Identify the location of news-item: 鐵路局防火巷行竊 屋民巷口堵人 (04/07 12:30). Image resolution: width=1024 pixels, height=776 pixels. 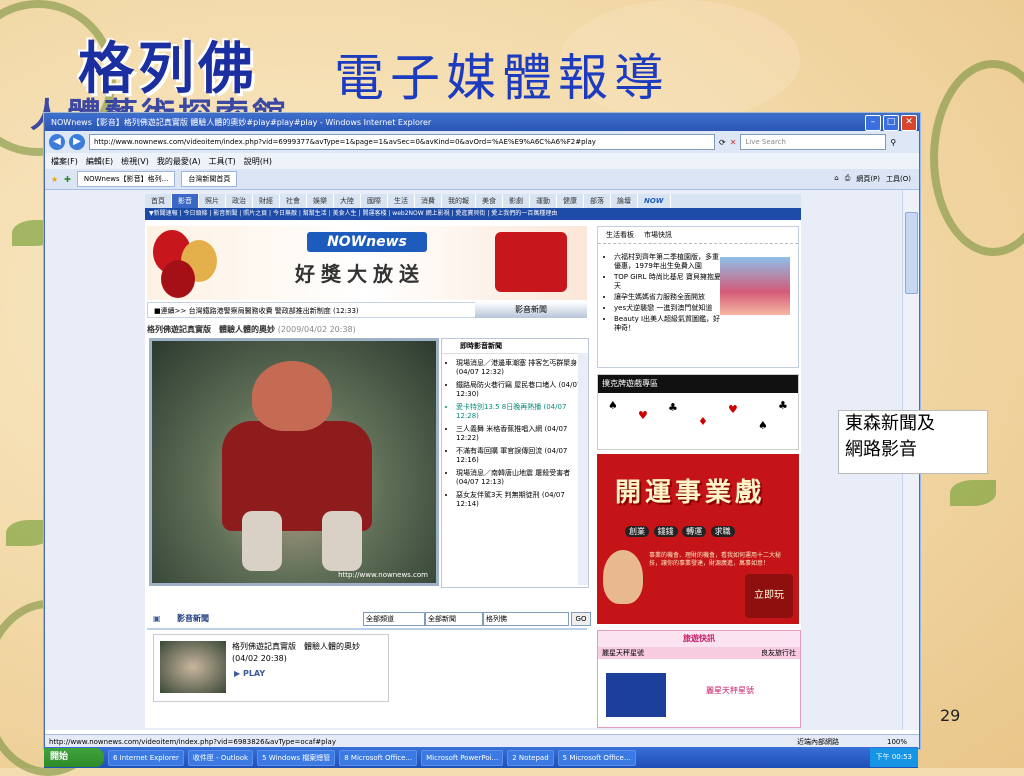
(519, 390).